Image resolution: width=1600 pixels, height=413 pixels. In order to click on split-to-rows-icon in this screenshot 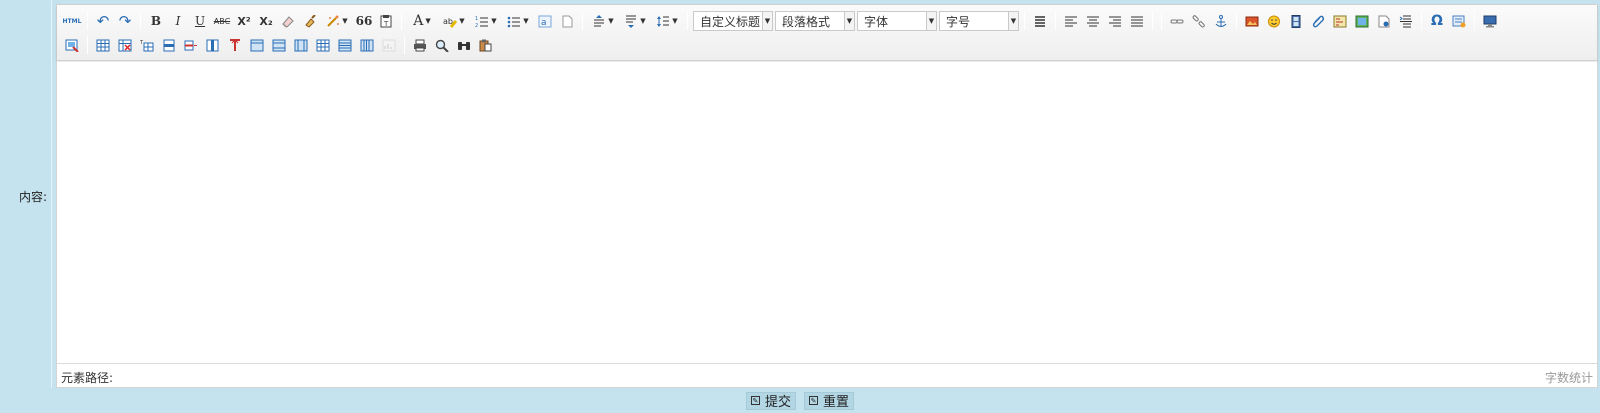, I will do `click(345, 45)`.